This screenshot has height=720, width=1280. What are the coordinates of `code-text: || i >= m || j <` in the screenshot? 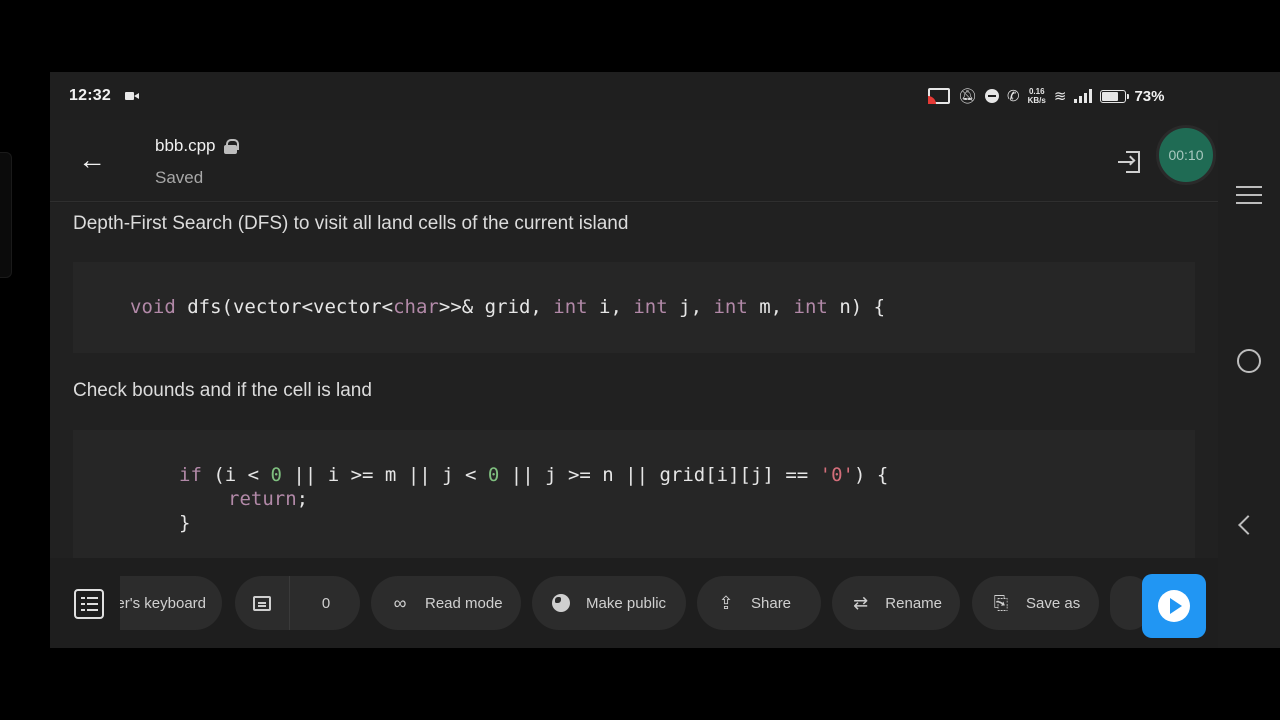 It's located at (384, 475).